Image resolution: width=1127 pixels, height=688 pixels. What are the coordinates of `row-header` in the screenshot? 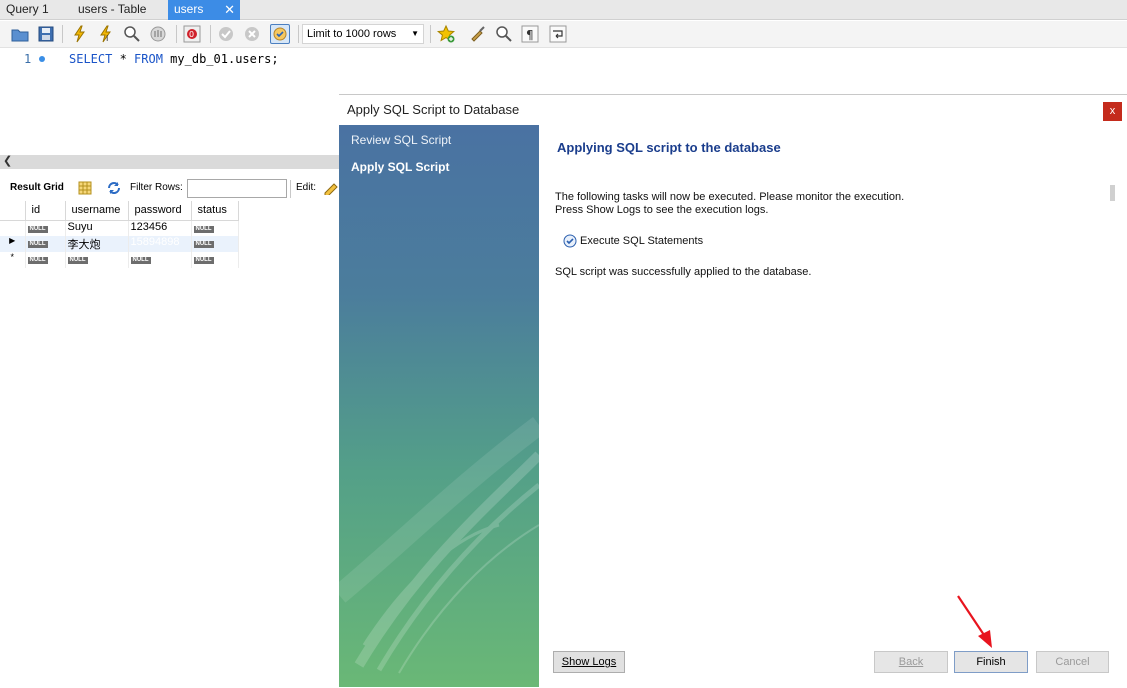 It's located at (13, 228).